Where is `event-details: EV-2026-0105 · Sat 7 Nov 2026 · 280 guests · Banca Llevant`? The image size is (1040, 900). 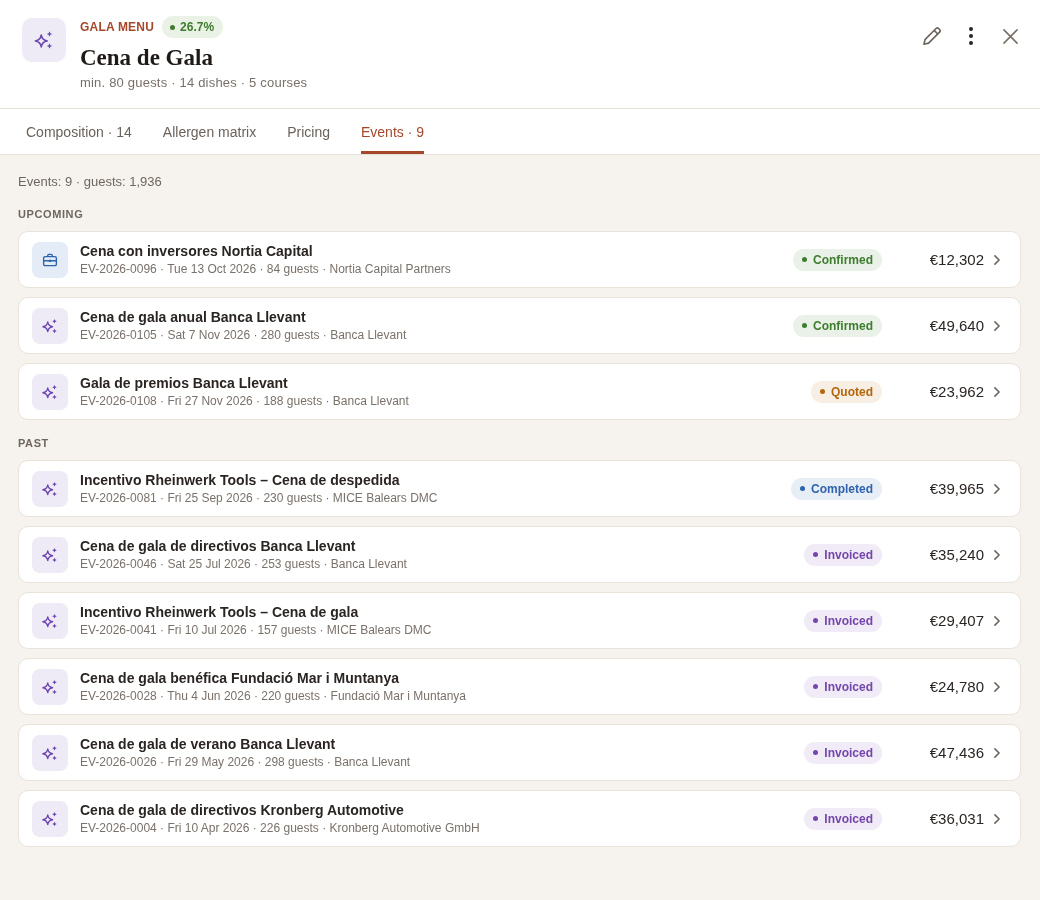
event-details: EV-2026-0105 · Sat 7 Nov 2026 · 280 guests · Banca Llevant is located at coordinates (244, 335).